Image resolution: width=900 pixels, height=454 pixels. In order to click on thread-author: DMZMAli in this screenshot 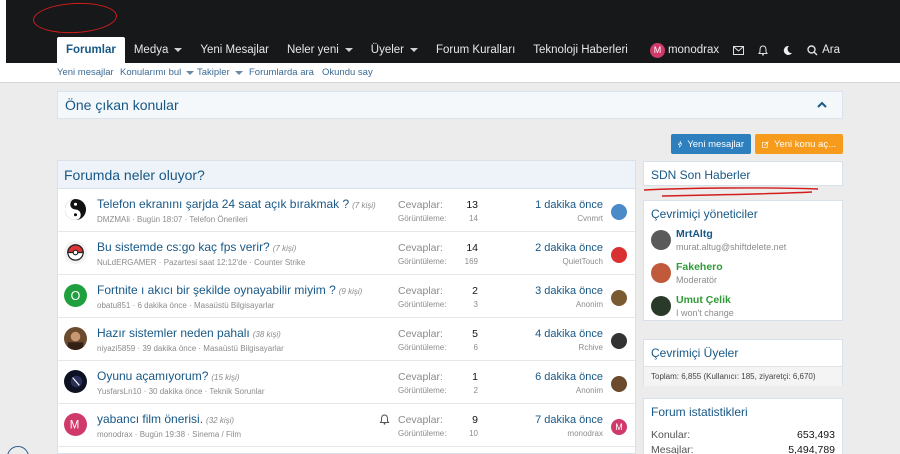, I will do `click(113, 219)`.